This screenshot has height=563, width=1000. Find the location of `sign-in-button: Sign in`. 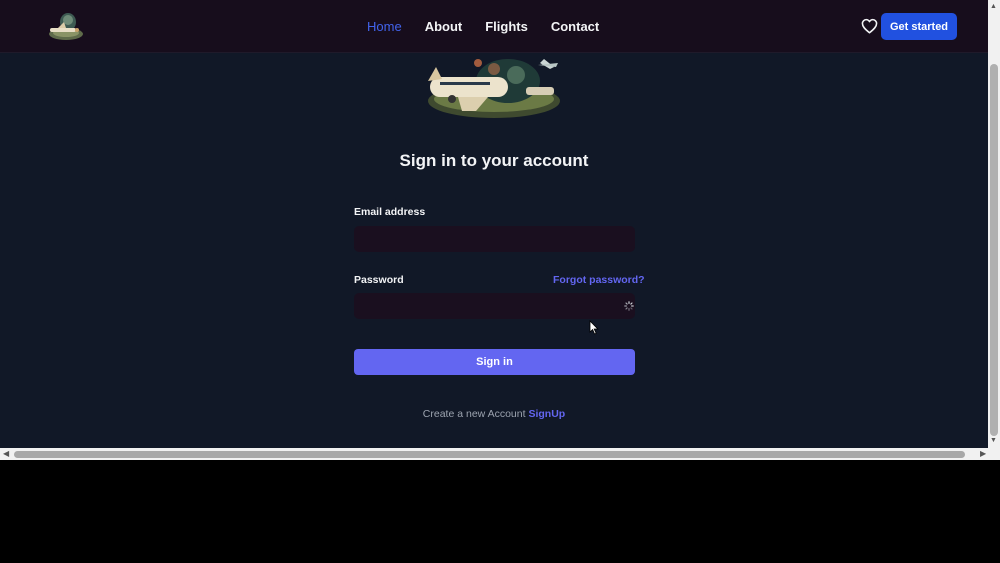

sign-in-button: Sign in is located at coordinates (494, 362).